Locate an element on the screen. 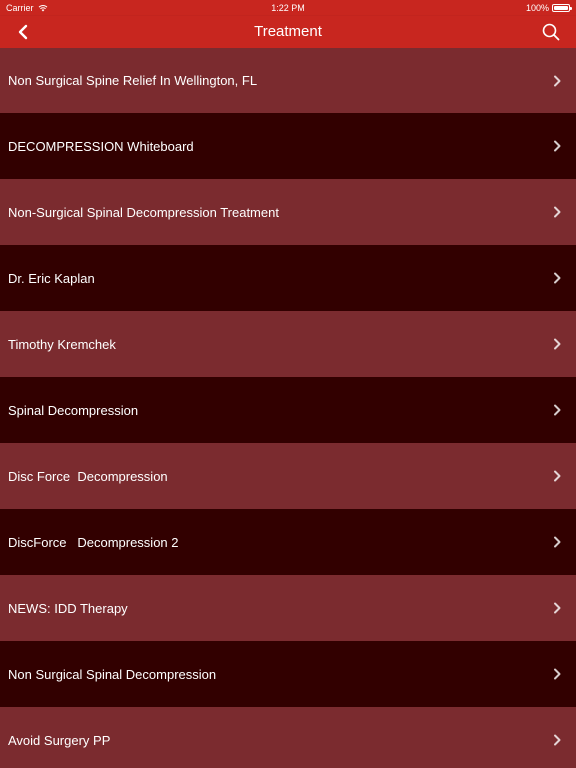 The height and width of the screenshot is (768, 576). status-time: 1:22 PM is located at coordinates (288, 8).